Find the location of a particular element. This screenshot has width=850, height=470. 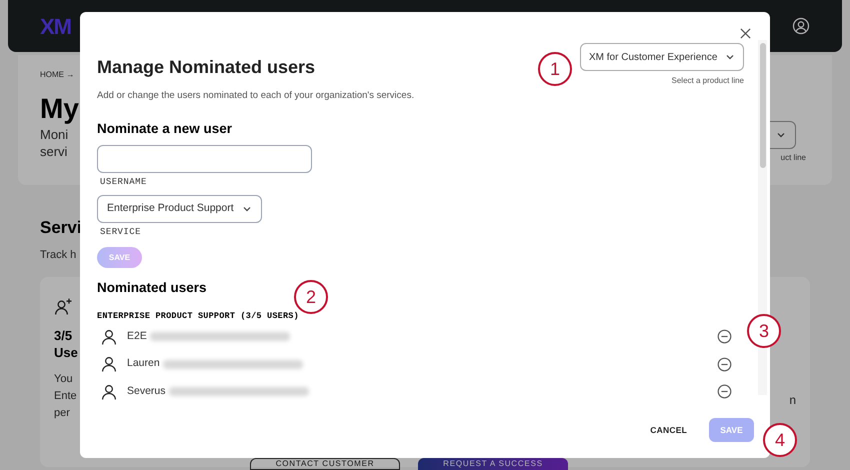

section-heading: Nominate a new user is located at coordinates (164, 129).